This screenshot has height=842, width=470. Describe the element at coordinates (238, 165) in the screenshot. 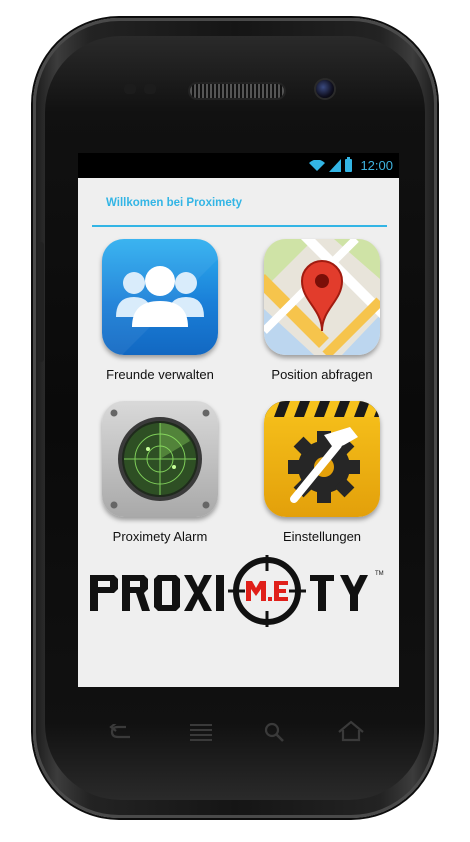

I see `status-bar: 12:00` at that location.